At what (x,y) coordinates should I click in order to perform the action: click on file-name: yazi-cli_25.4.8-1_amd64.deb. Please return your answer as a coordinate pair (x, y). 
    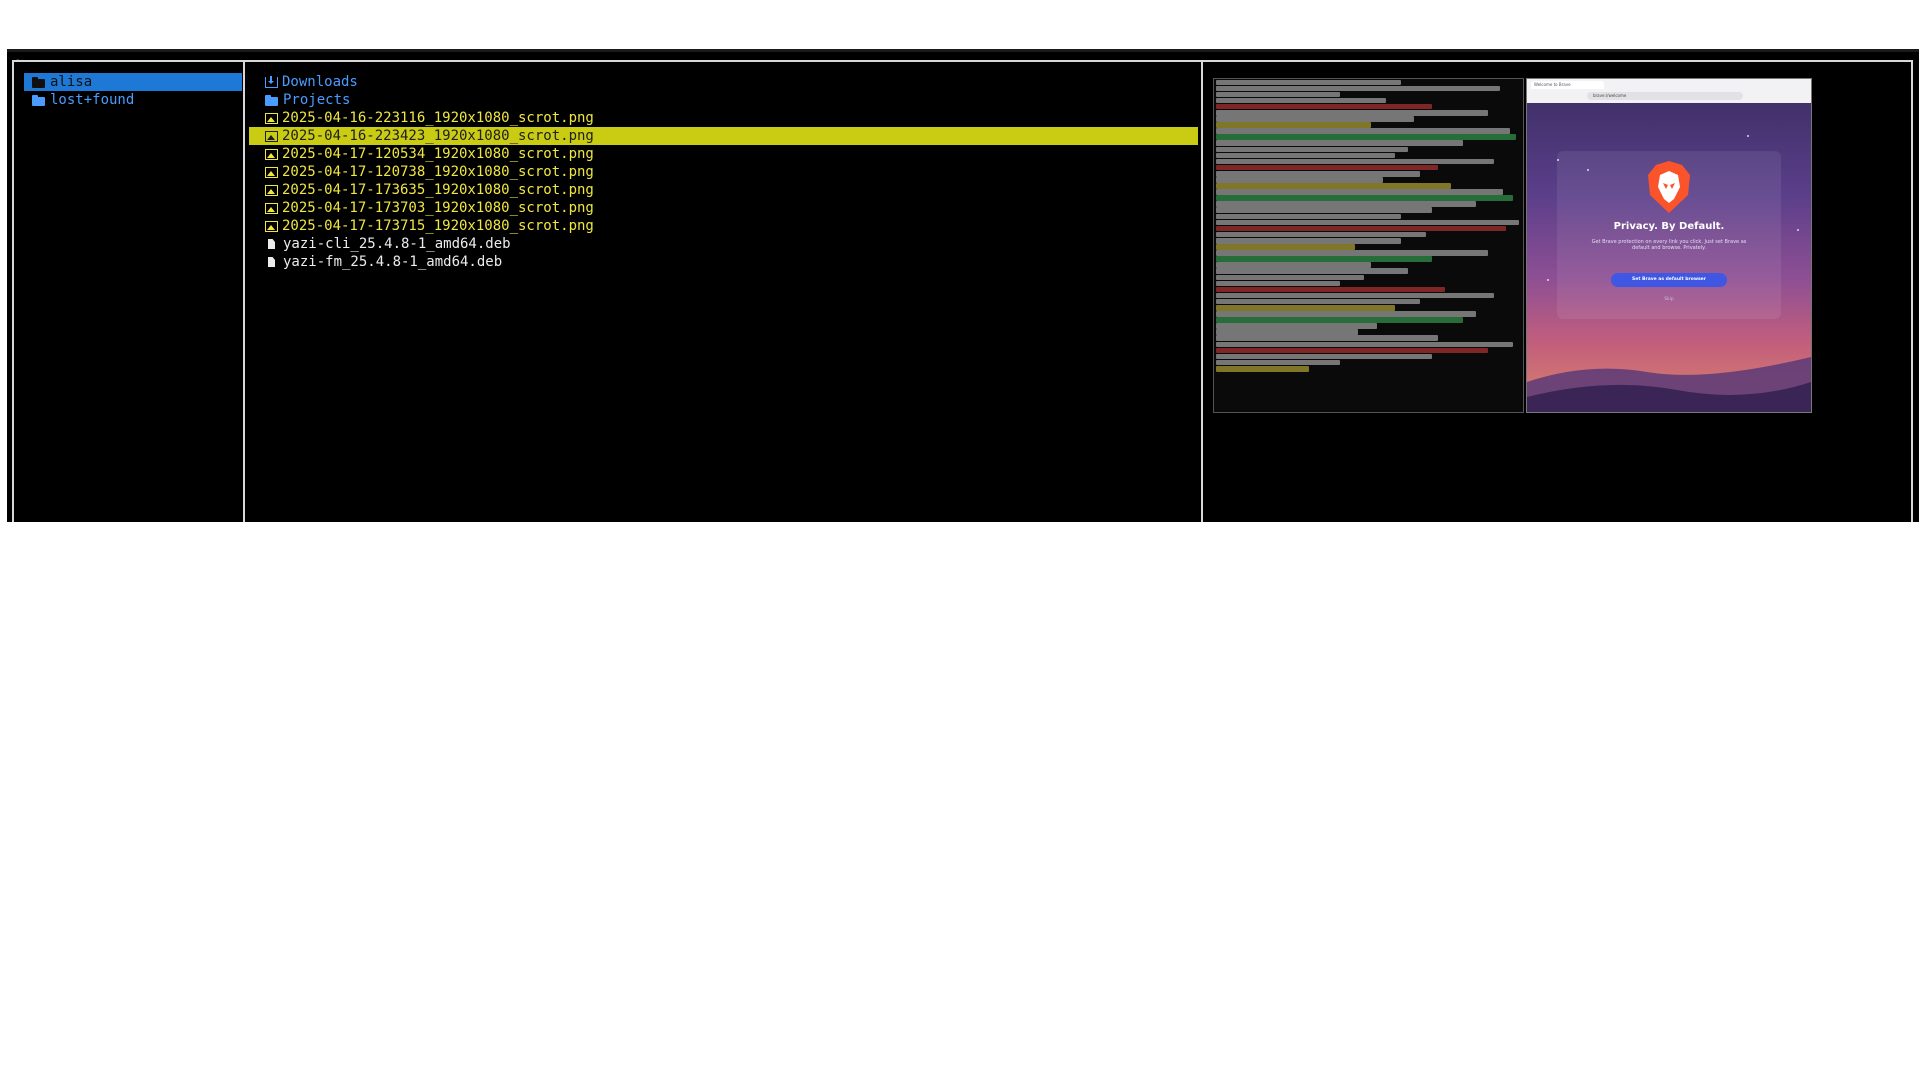
    Looking at the image, I should click on (397, 244).